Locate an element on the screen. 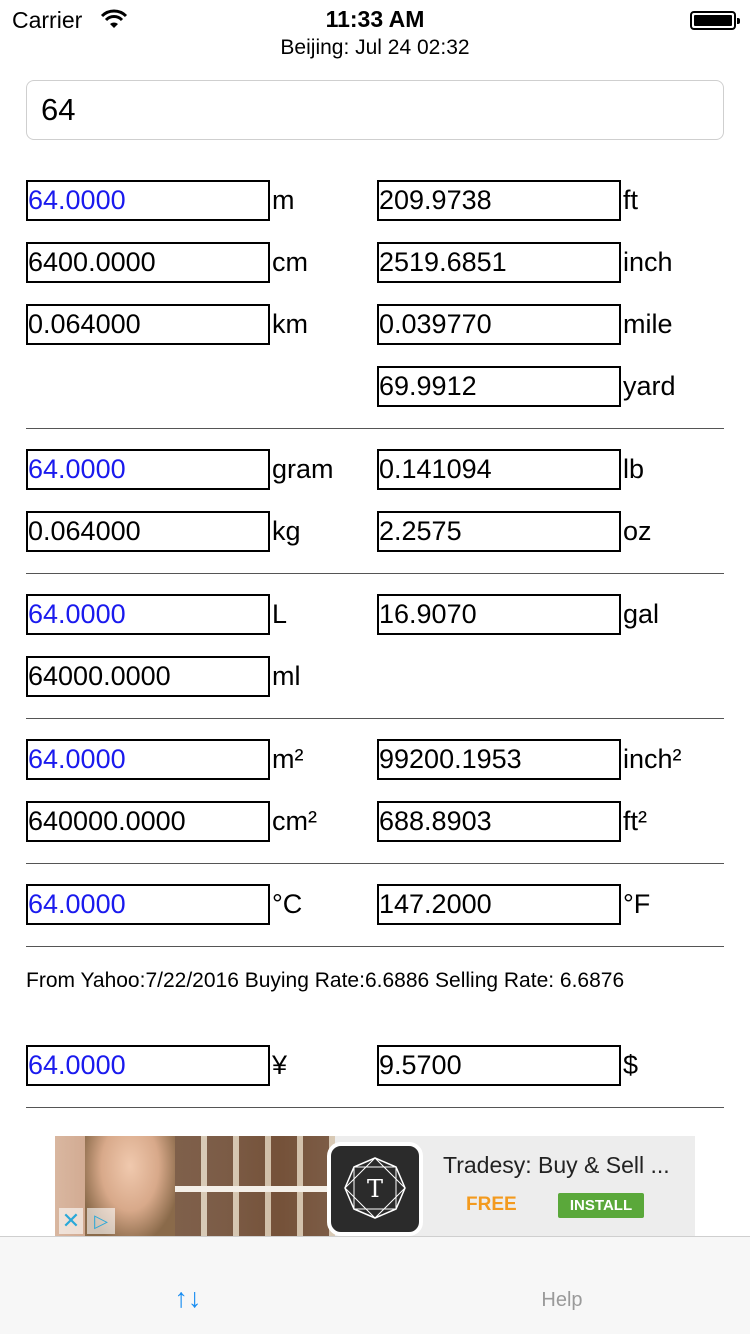  feet-field is located at coordinates (499, 200).